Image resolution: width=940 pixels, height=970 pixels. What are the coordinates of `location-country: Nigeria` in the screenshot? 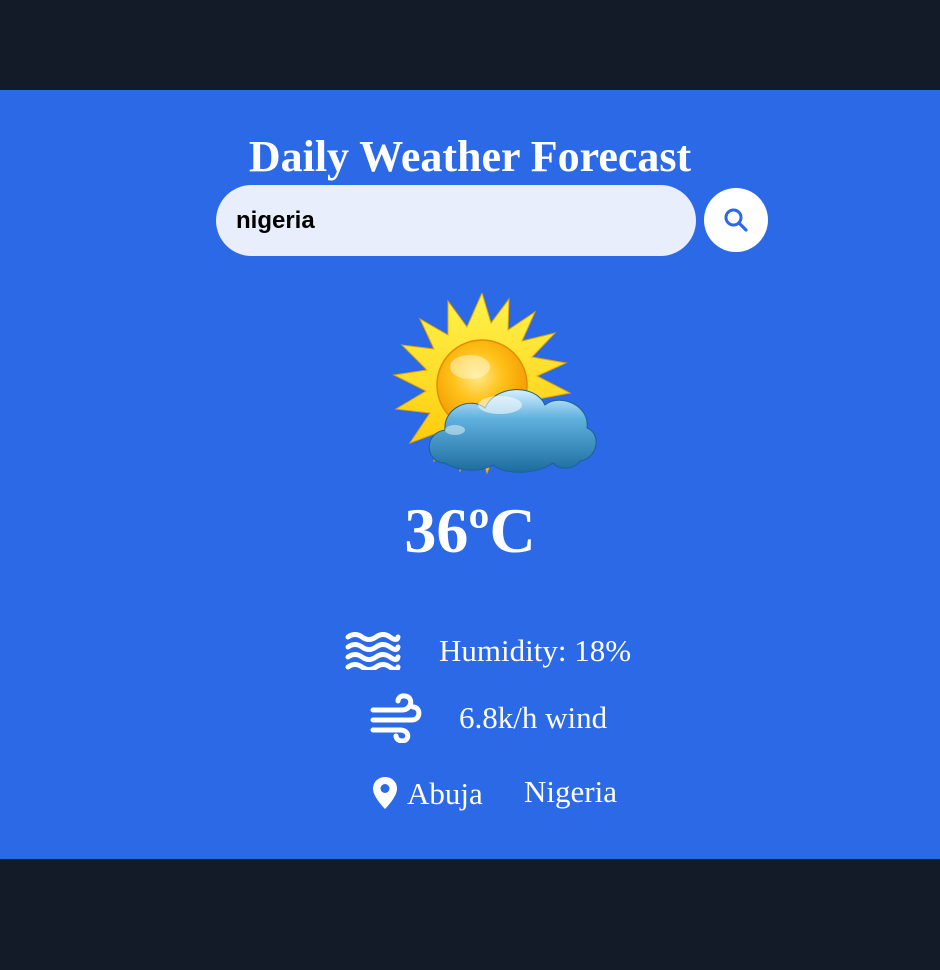 It's located at (570, 791).